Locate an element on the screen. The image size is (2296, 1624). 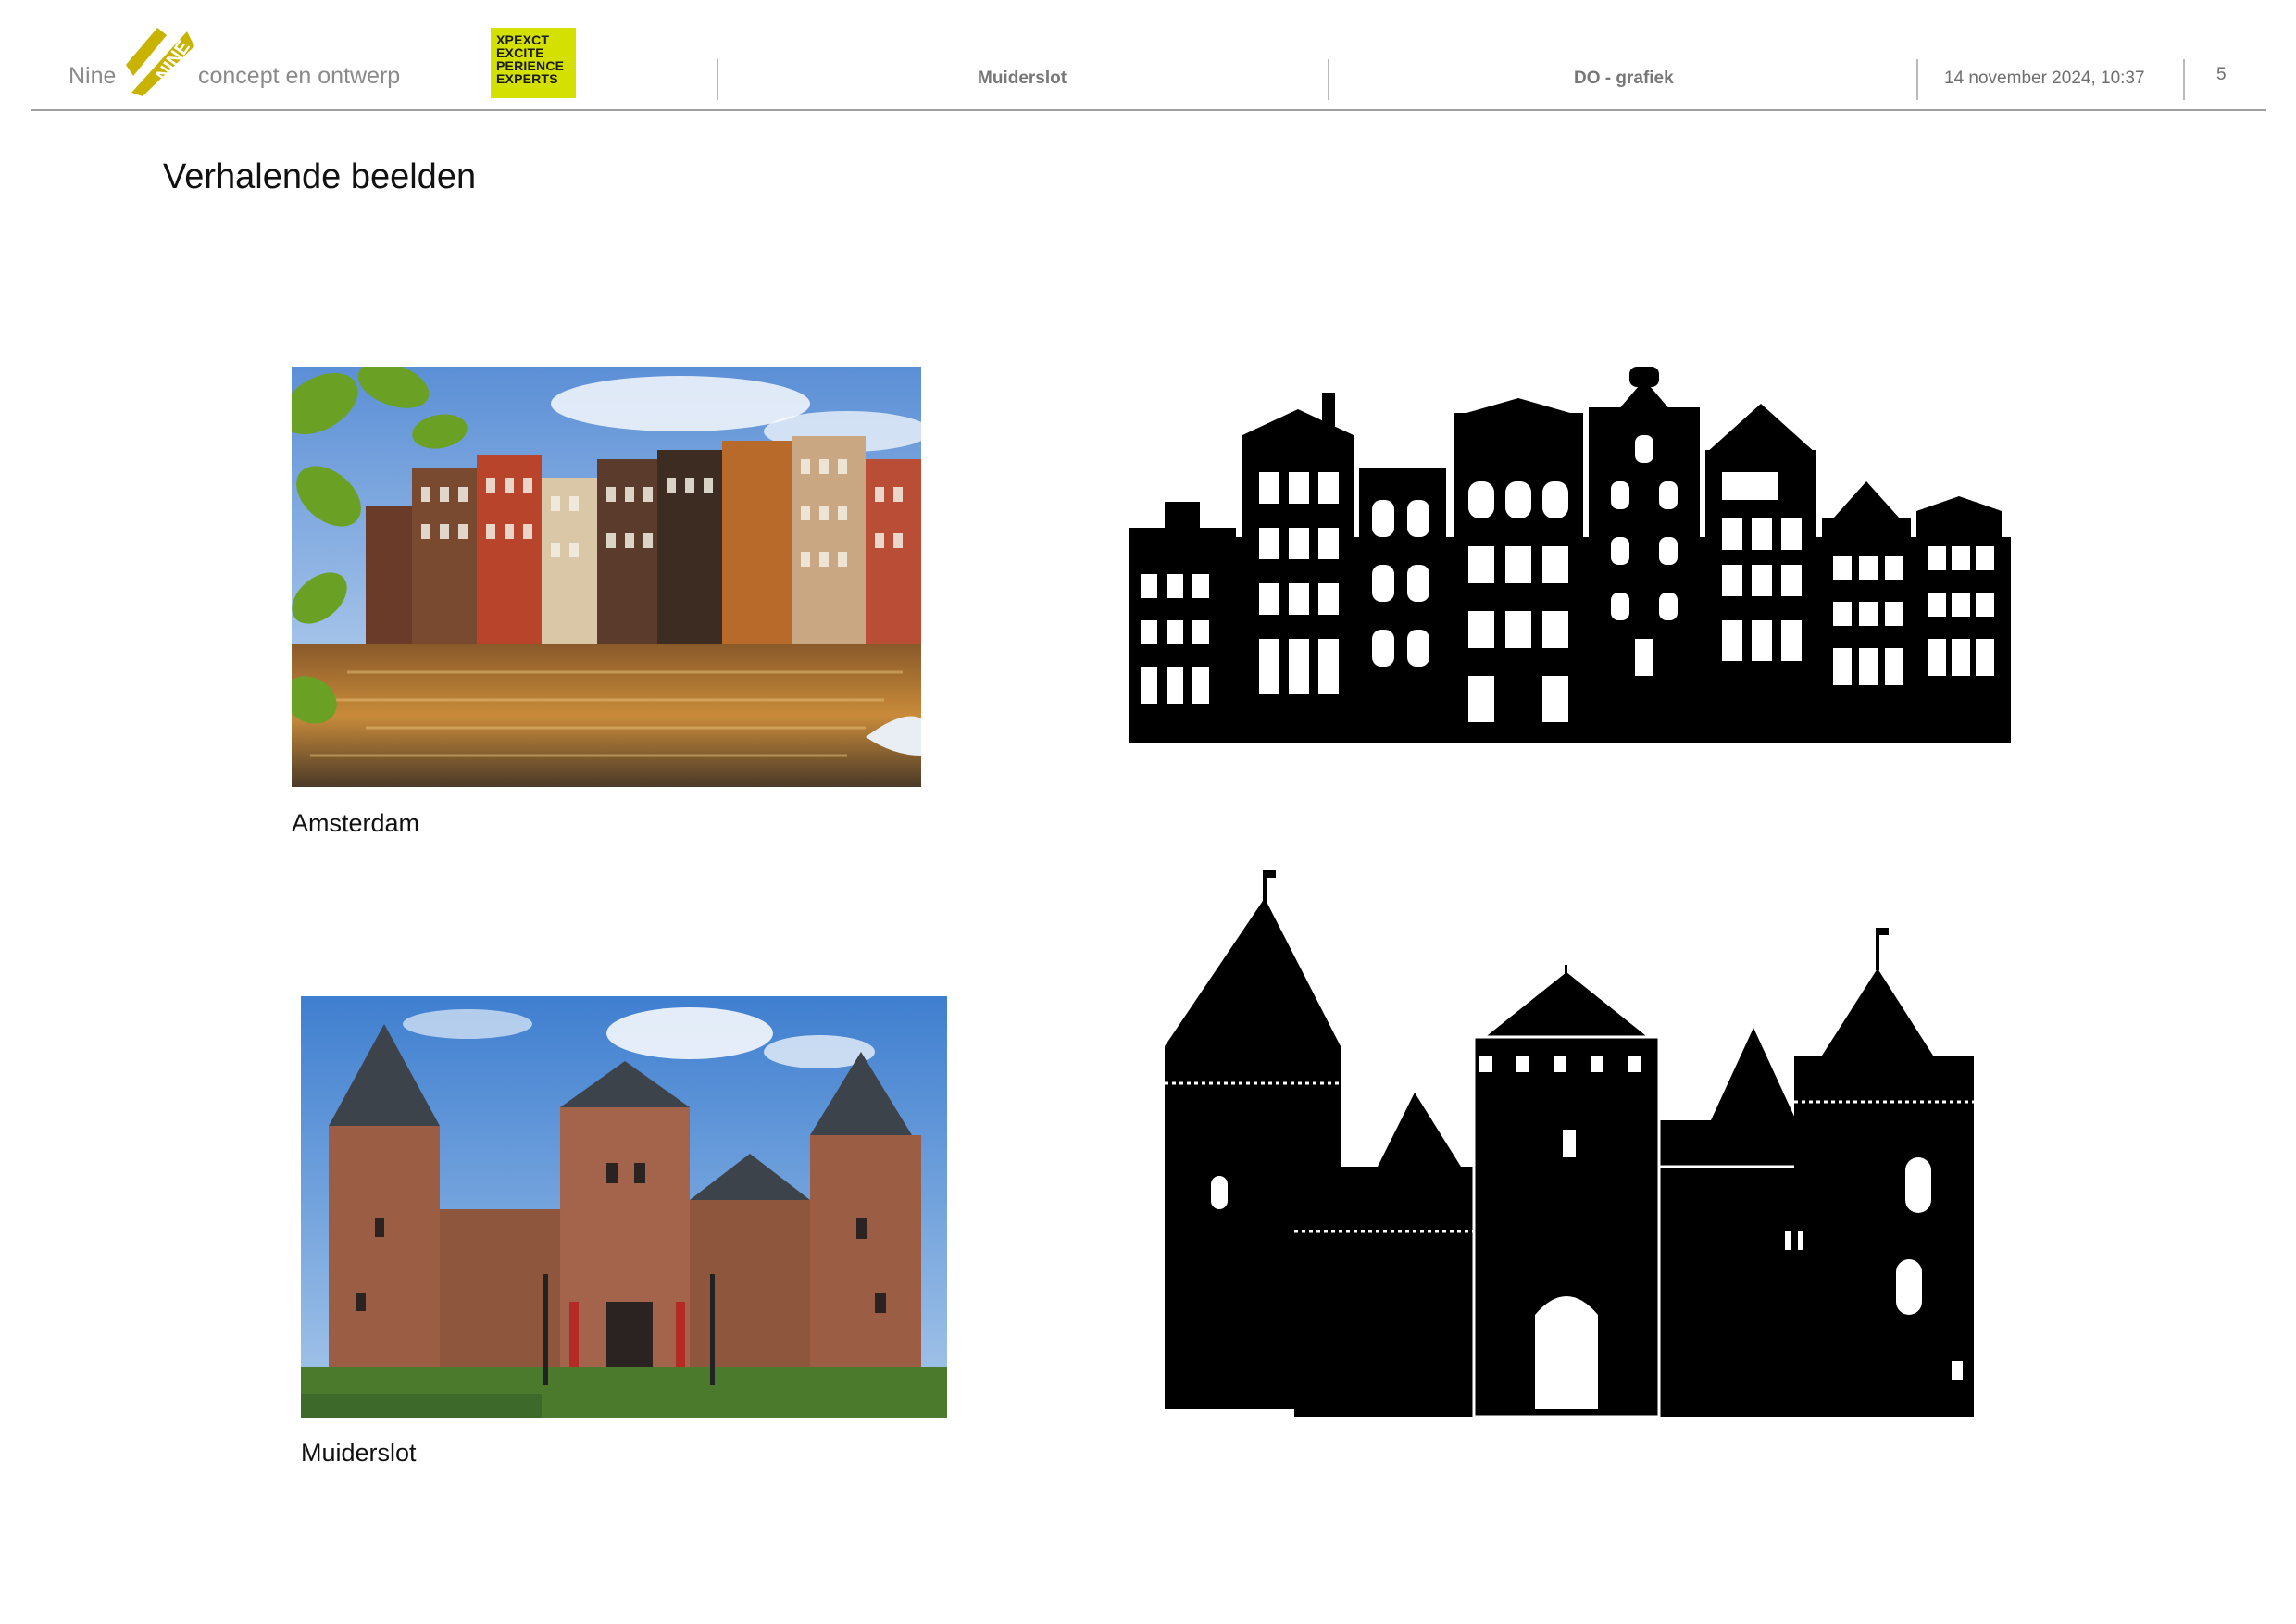
amsterdam-skyline-silhouette is located at coordinates (1570, 552).